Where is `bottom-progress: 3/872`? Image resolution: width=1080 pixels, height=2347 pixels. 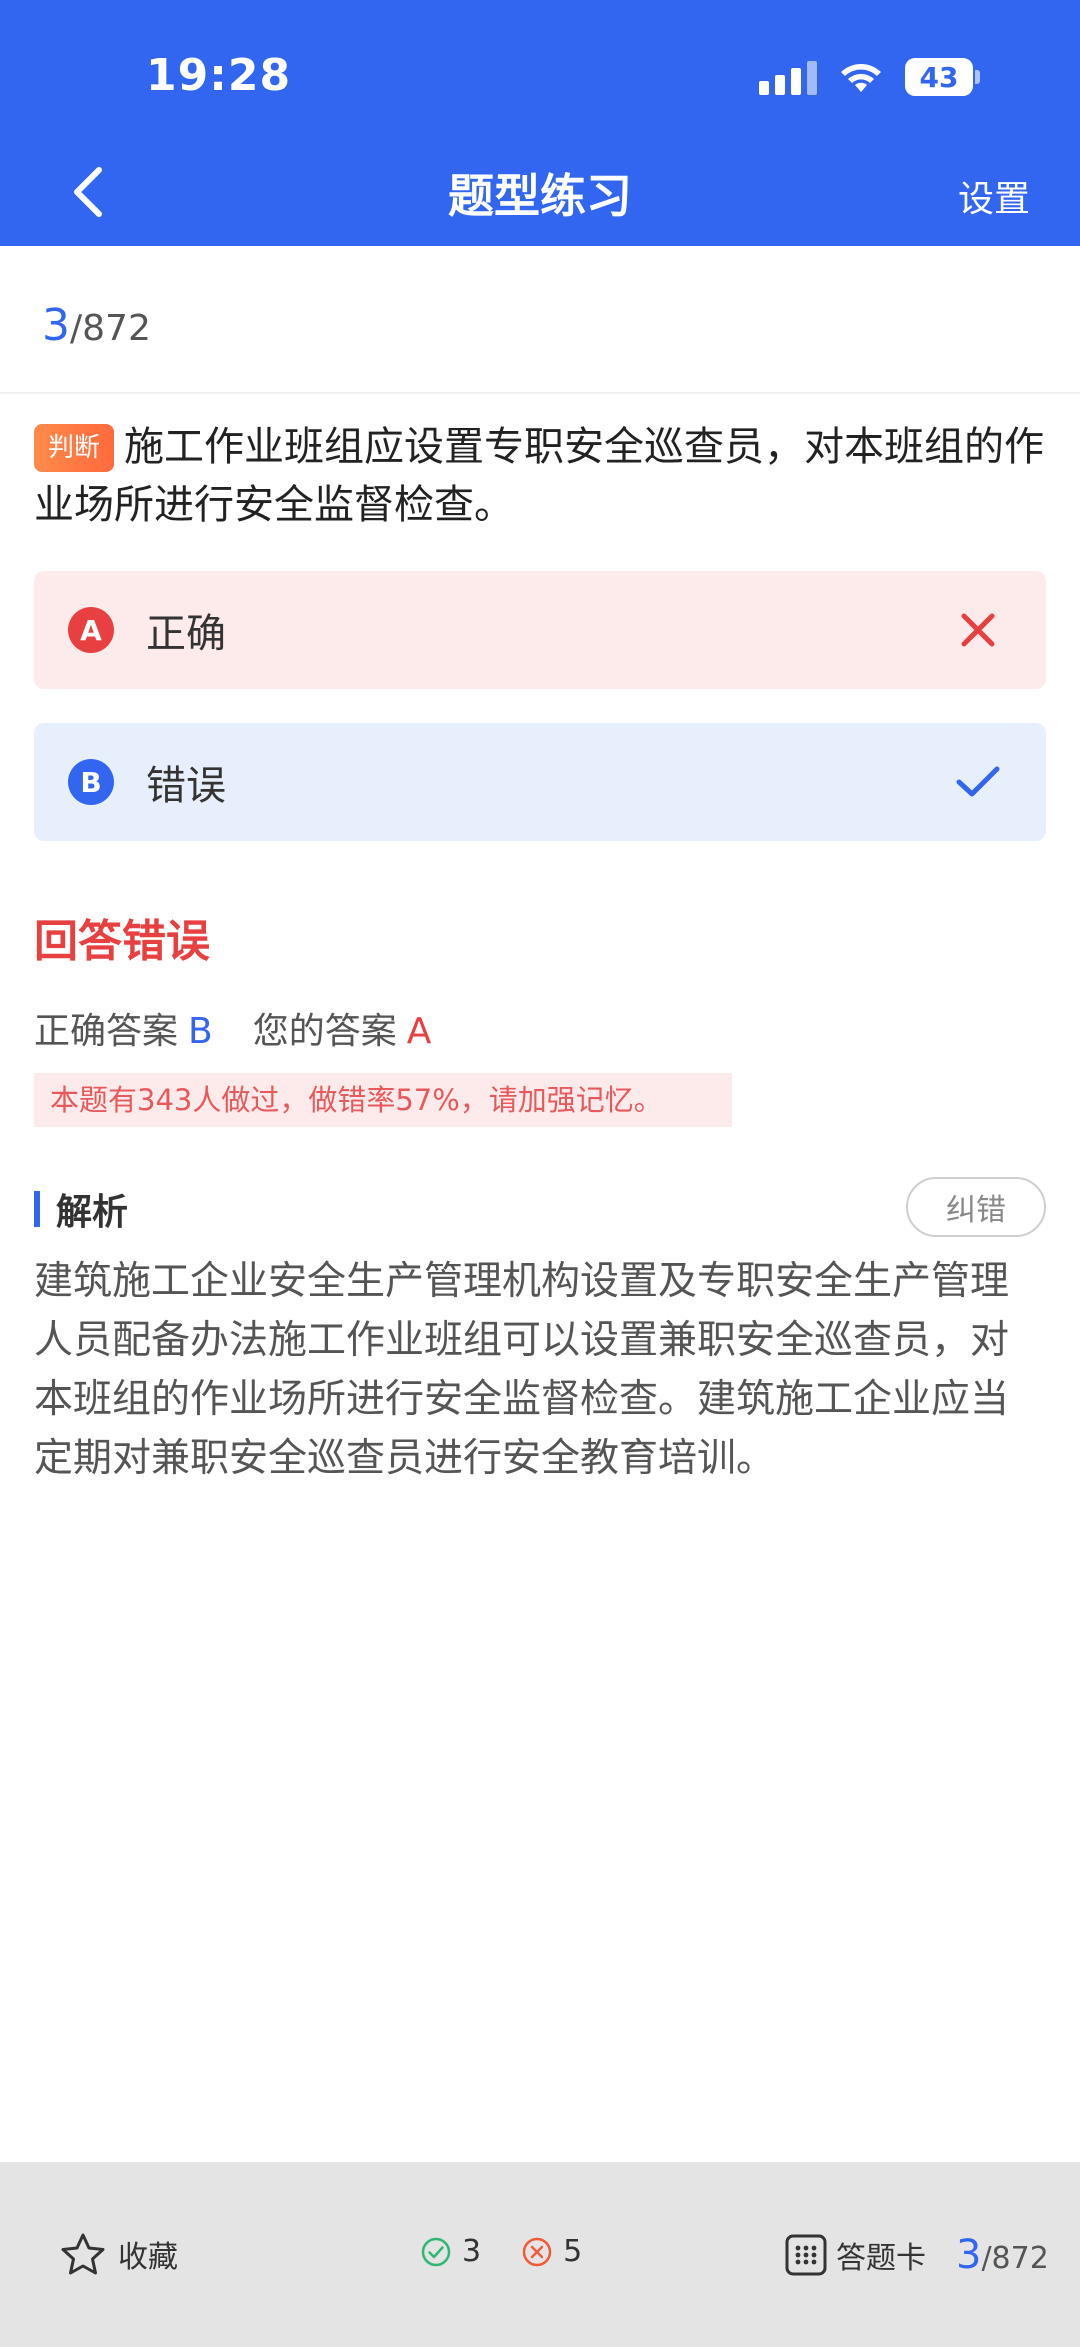 bottom-progress: 3/872 is located at coordinates (1002, 2255).